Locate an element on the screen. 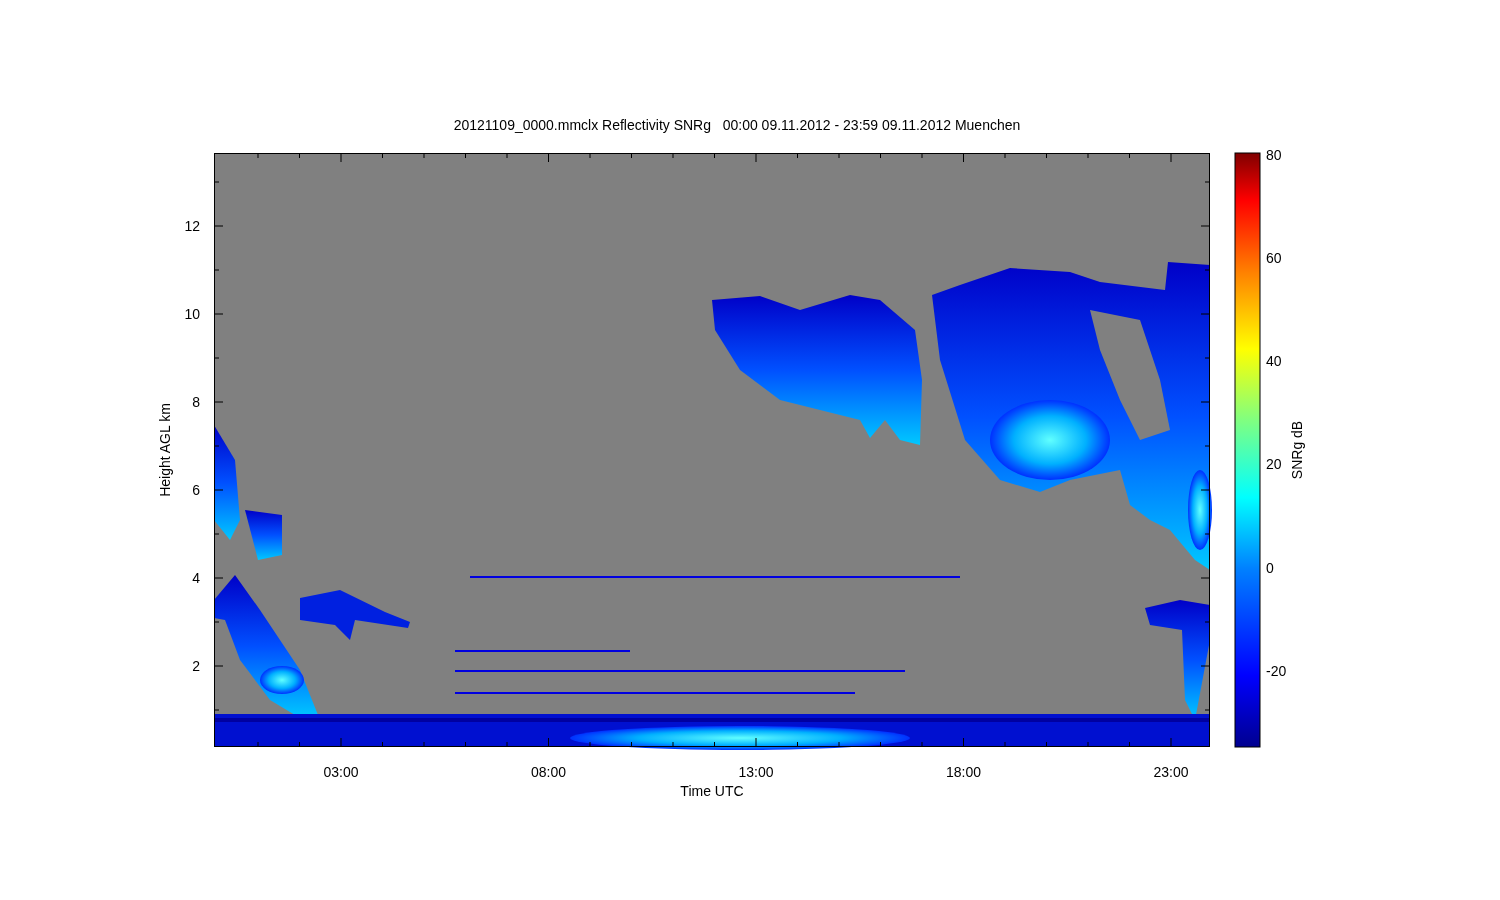 The width and height of the screenshot is (1500, 900). y-axis-tick-label: 10 is located at coordinates (192, 314).